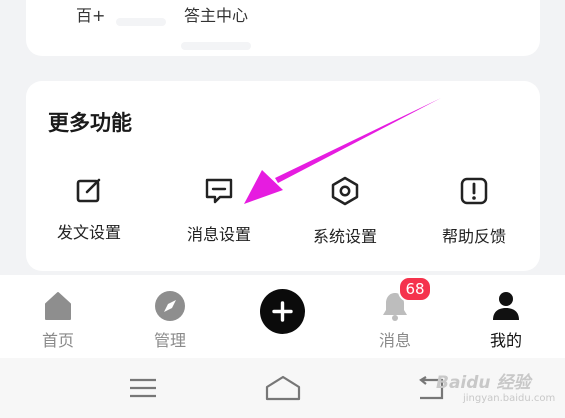 The width and height of the screenshot is (565, 418). Describe the element at coordinates (57, 340) in the screenshot. I see `tab-label: 首页` at that location.